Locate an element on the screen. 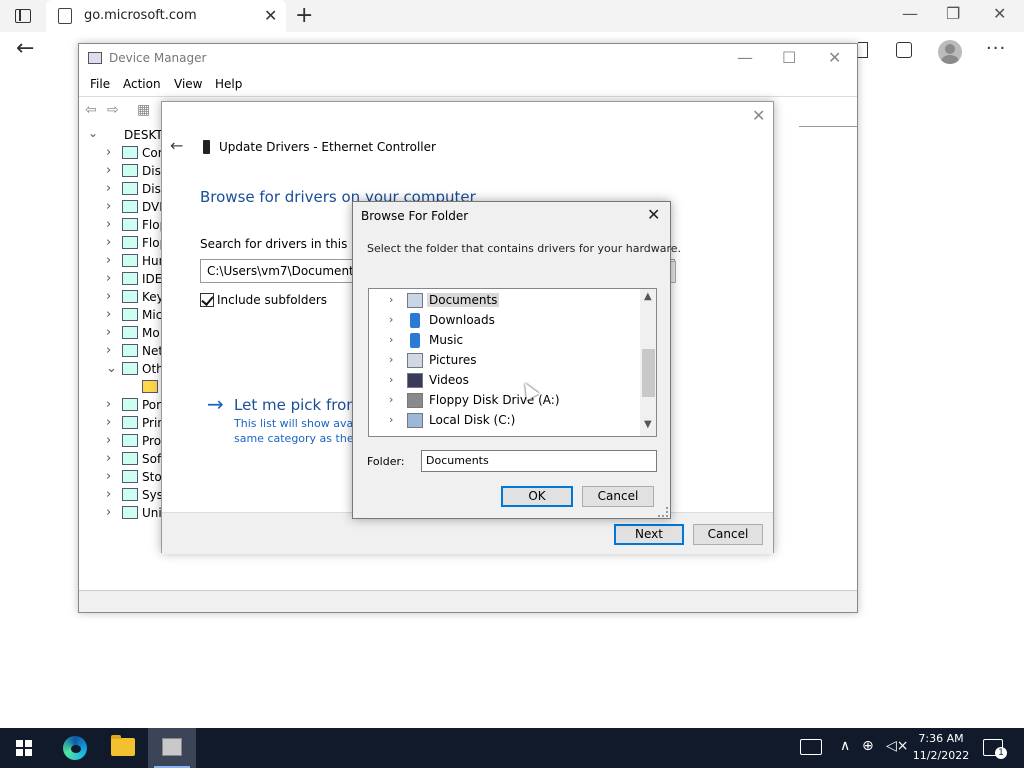 This screenshot has width=1024, height=768. ok-button: OK is located at coordinates (537, 496).